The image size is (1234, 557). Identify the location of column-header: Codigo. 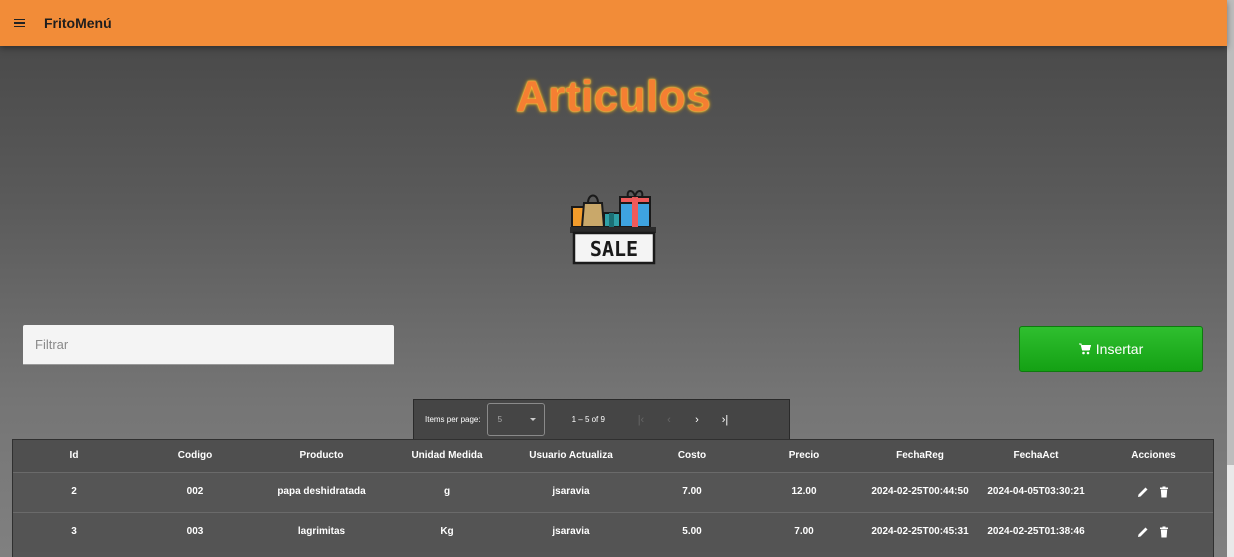
(195, 456).